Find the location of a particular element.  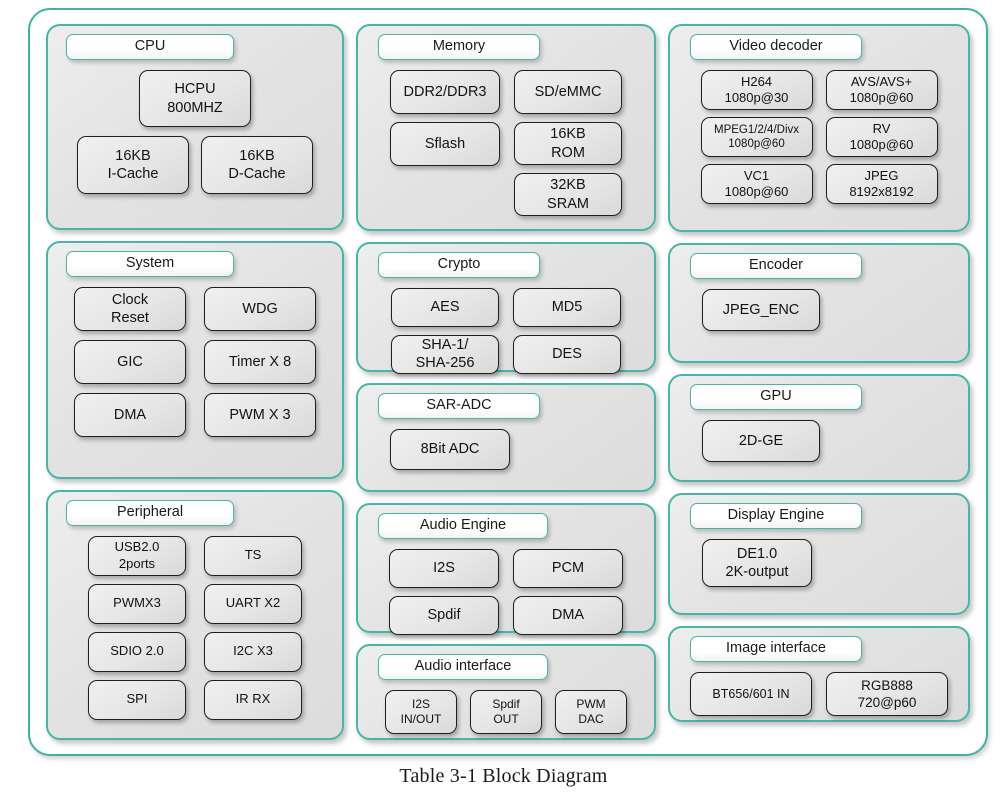

block-i2c: I2C X3 is located at coordinates (253, 651).